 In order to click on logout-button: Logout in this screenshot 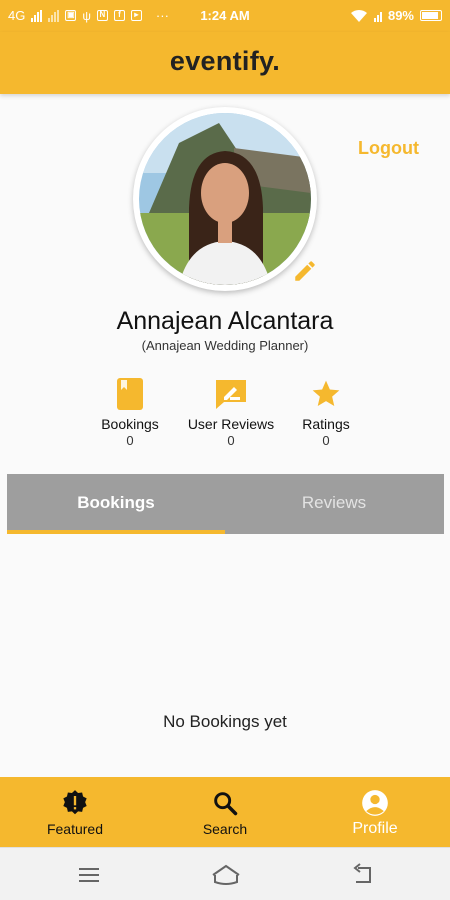, I will do `click(388, 148)`.